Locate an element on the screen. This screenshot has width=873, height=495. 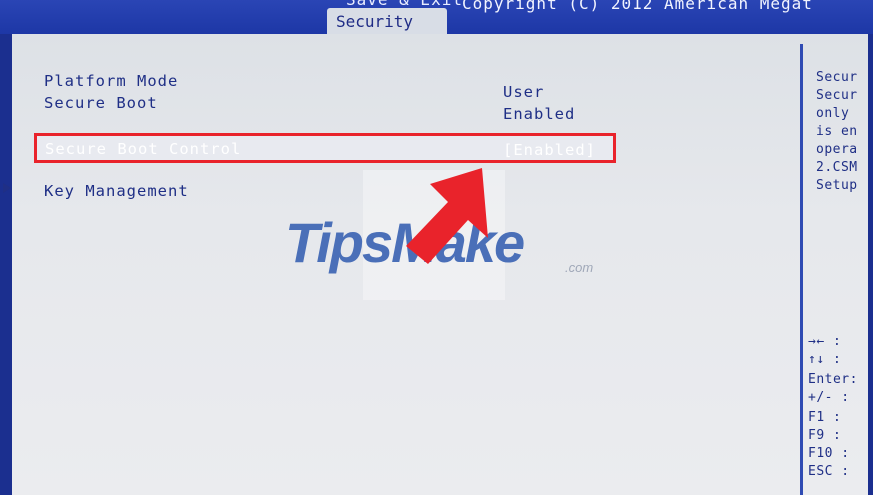
key-line: F10 : is located at coordinates (829, 453).